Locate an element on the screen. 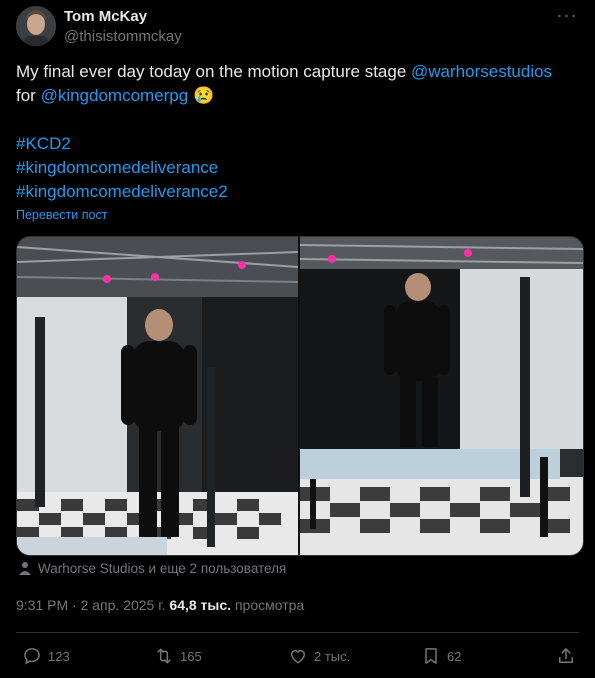 The width and height of the screenshot is (595, 678). views-label: просмотра is located at coordinates (269, 605).